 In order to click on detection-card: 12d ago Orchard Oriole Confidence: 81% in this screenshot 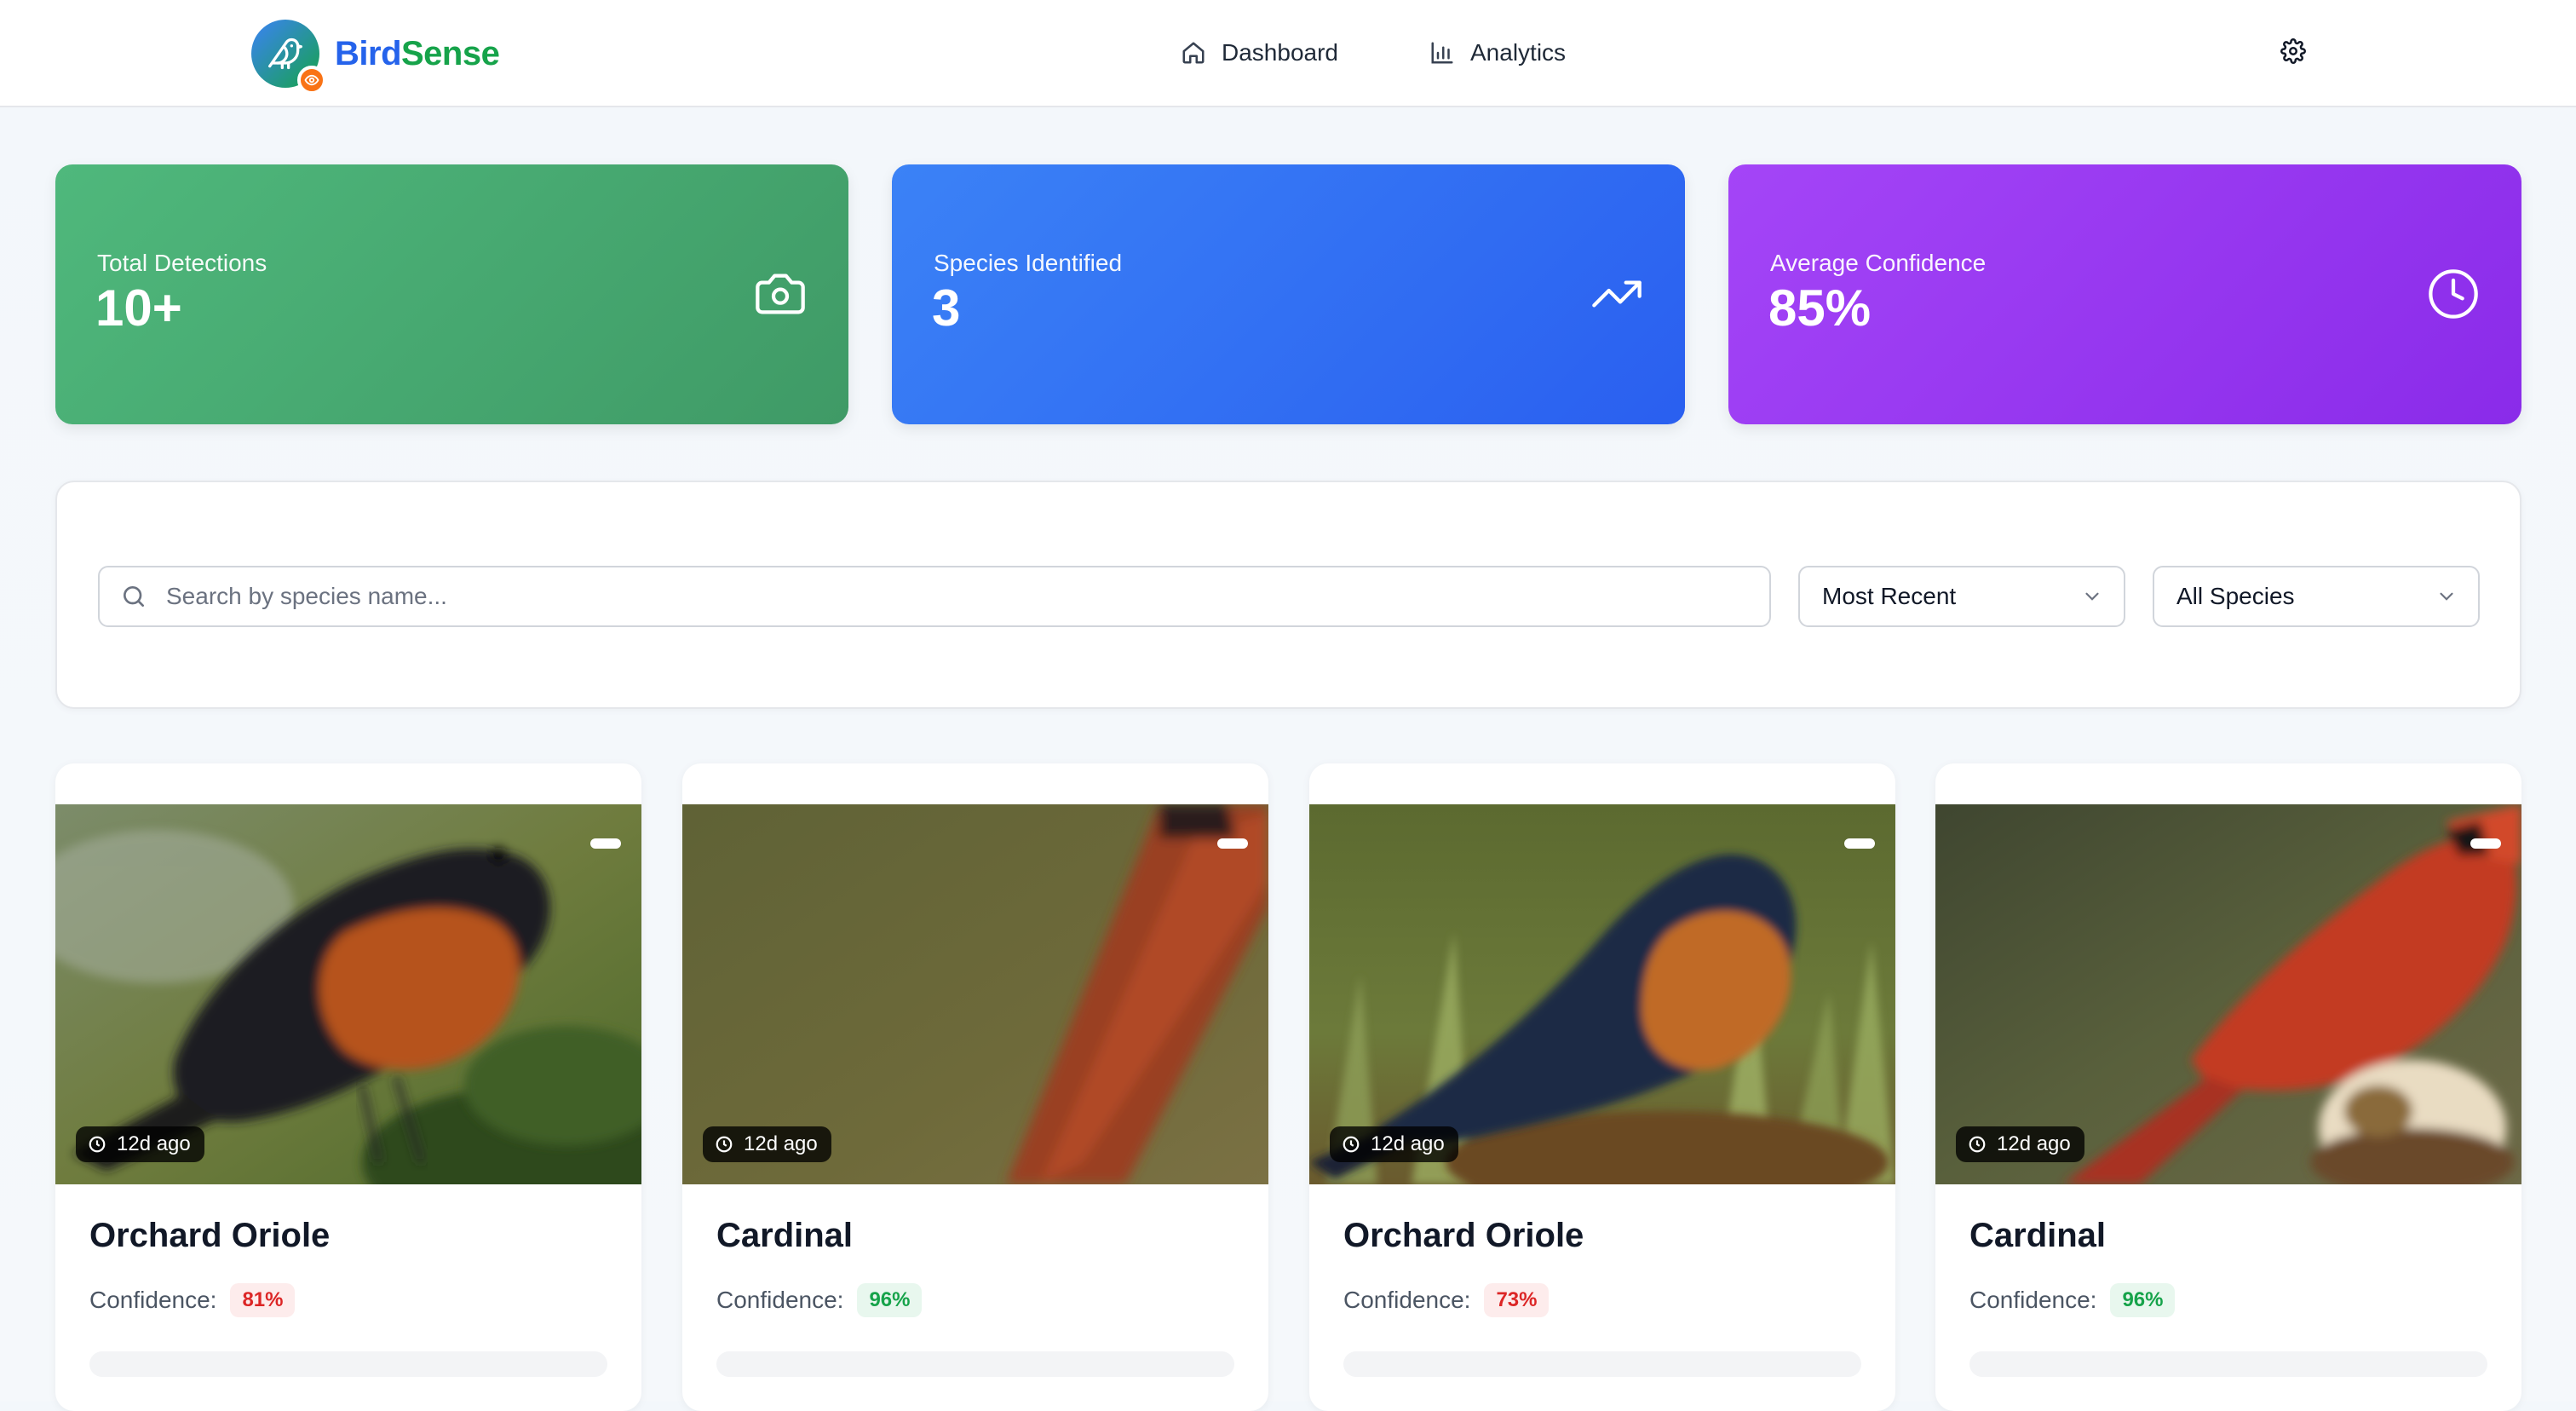, I will do `click(348, 1087)`.